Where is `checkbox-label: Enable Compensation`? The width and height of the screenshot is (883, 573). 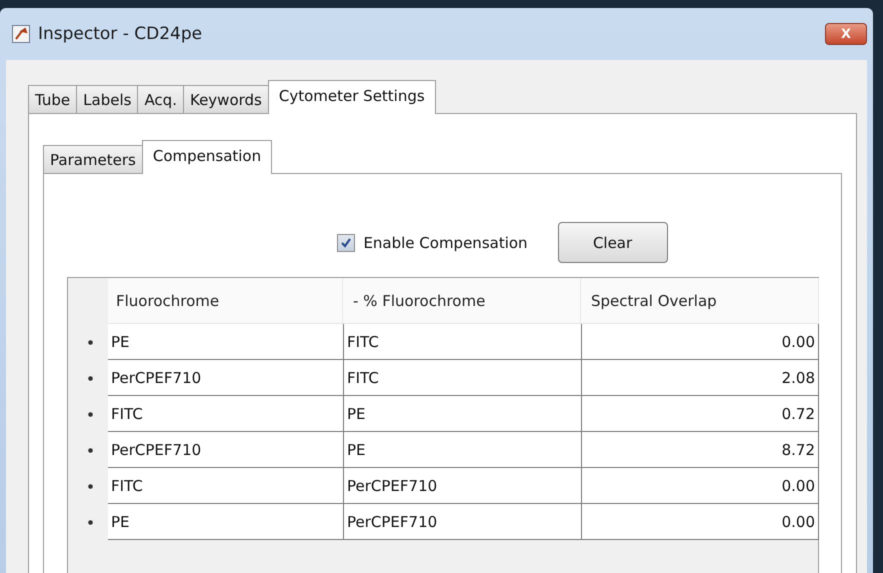
checkbox-label: Enable Compensation is located at coordinates (445, 243).